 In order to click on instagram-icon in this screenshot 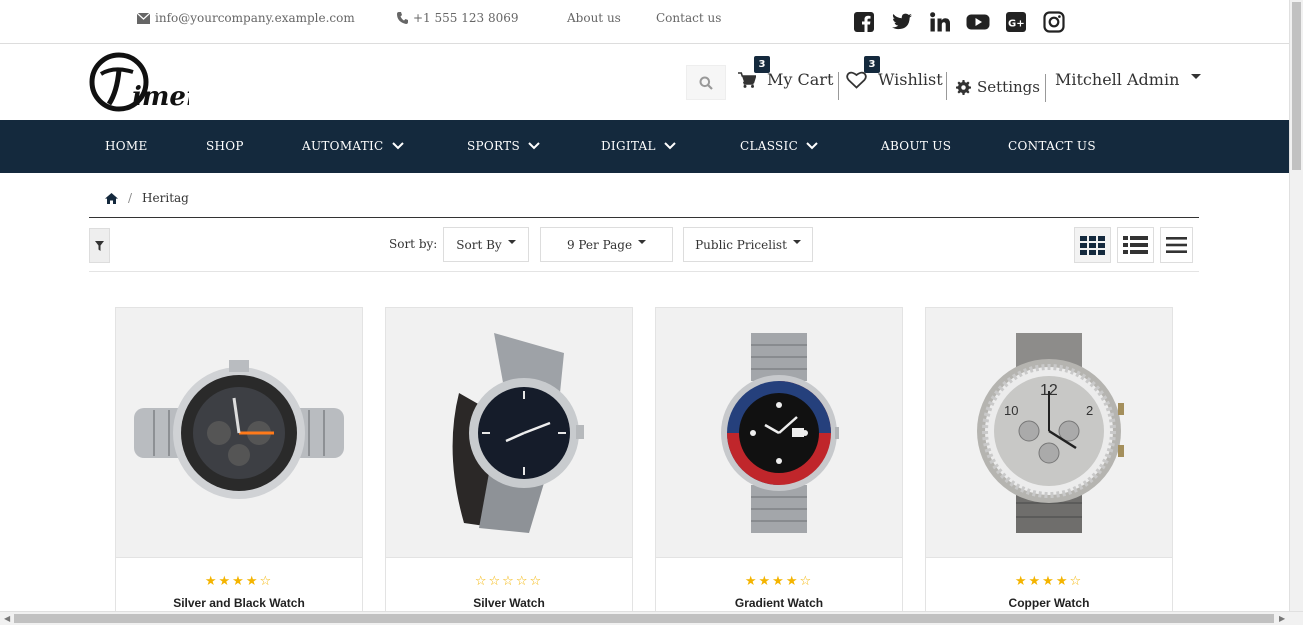, I will do `click(1054, 22)`.